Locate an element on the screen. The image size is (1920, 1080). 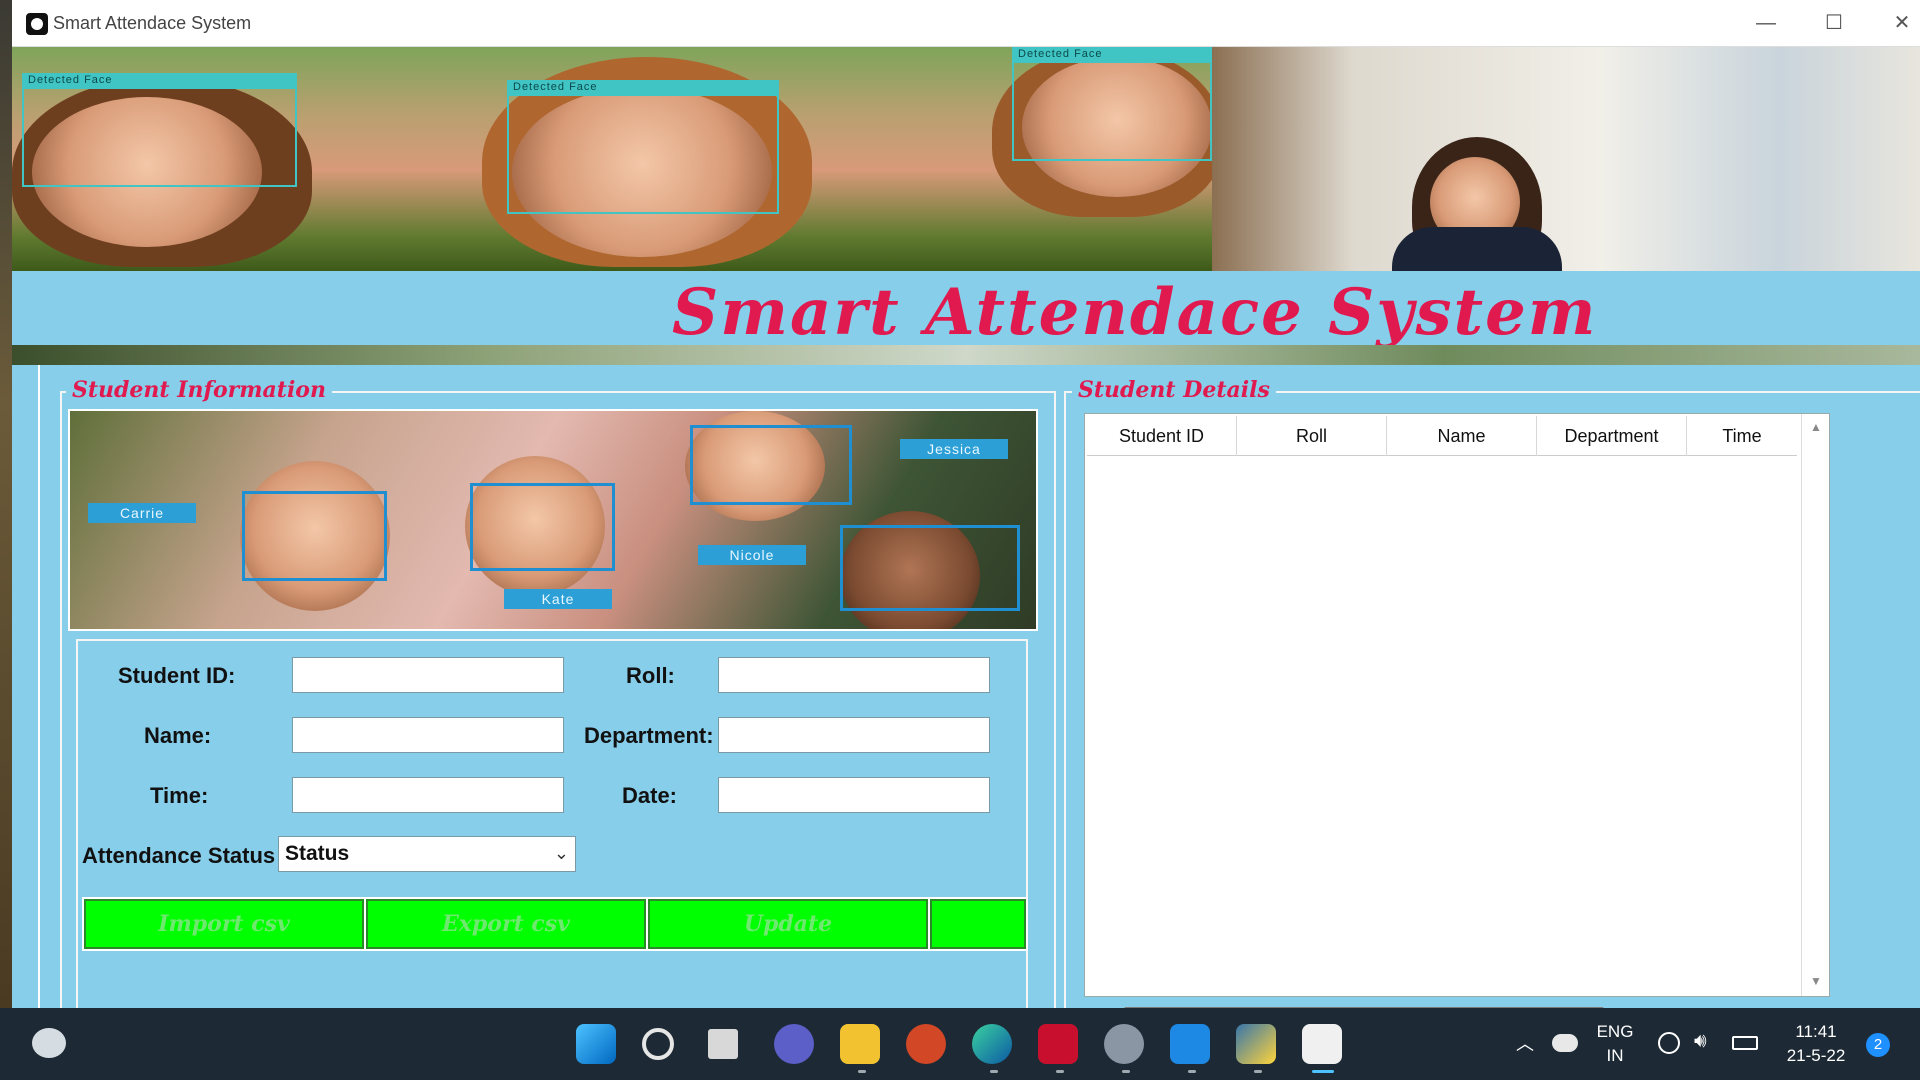
department-input is located at coordinates (854, 735).